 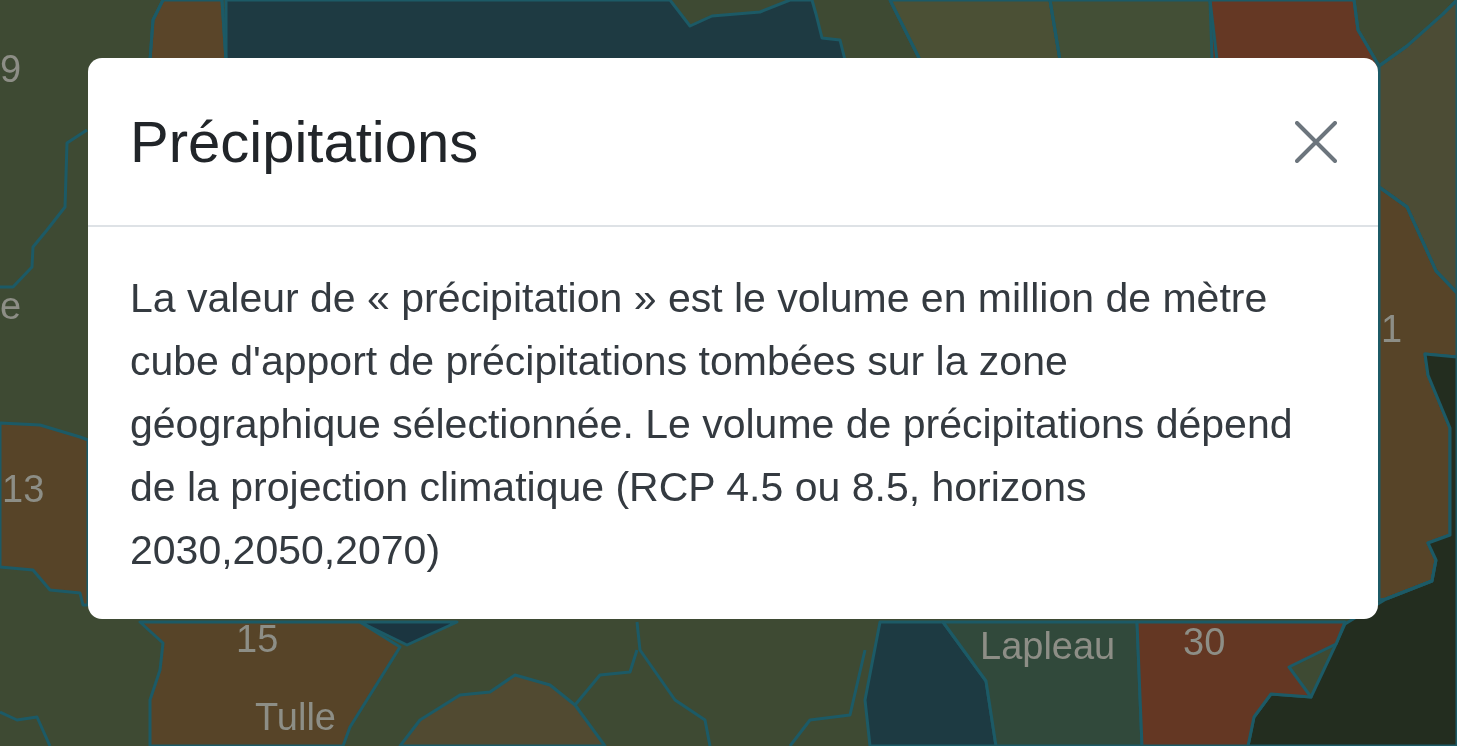 What do you see at coordinates (1392, 329) in the screenshot?
I see `map-label: 1` at bounding box center [1392, 329].